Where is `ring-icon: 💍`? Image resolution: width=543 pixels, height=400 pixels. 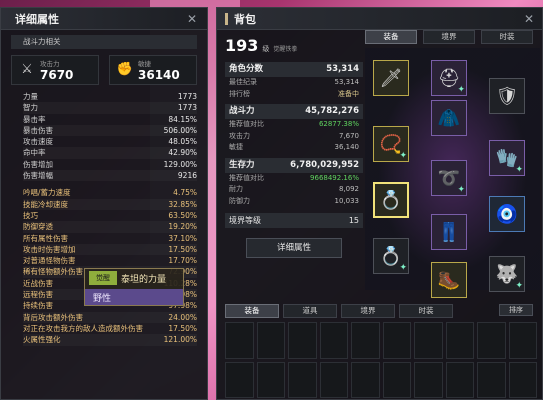
ring-icon: 💍 is located at coordinates (391, 200).